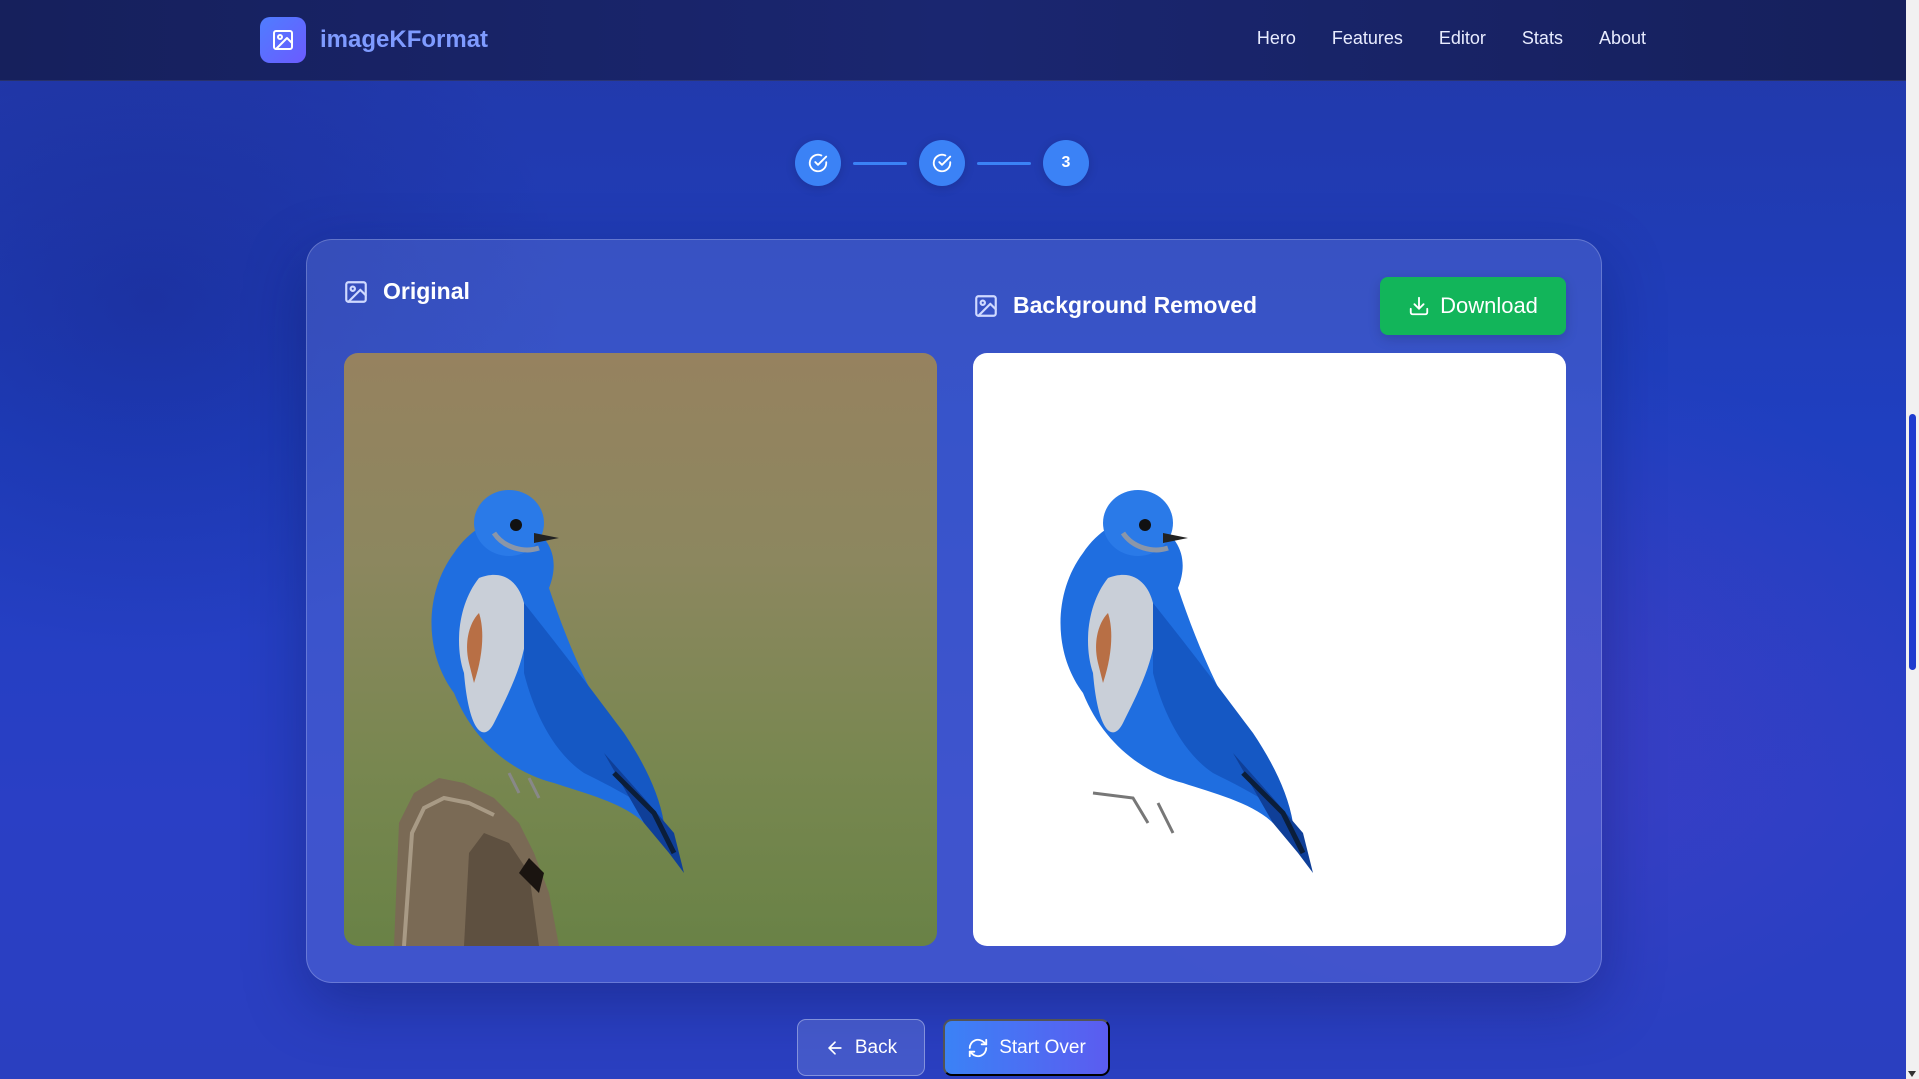  Describe the element at coordinates (1186, 681) in the screenshot. I see `bird-cutout` at that location.